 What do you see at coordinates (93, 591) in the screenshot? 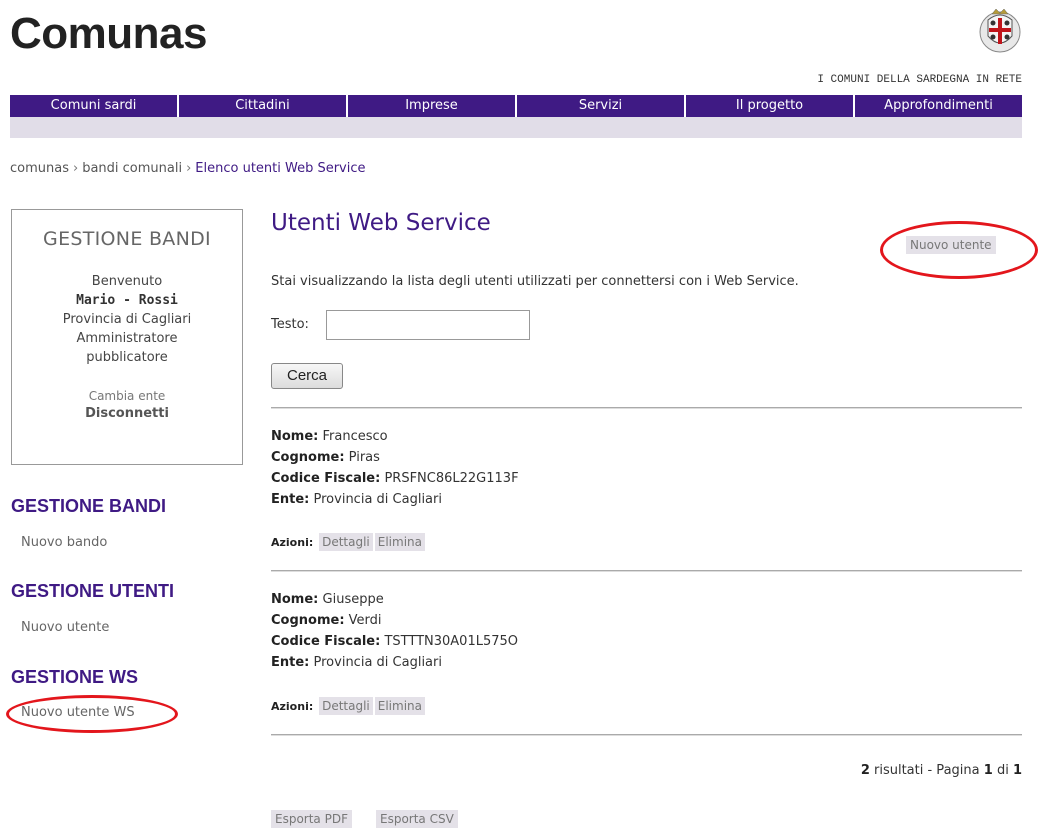
I see `section-heading-gestione-utenti: GESTIONE UTENTI` at bounding box center [93, 591].